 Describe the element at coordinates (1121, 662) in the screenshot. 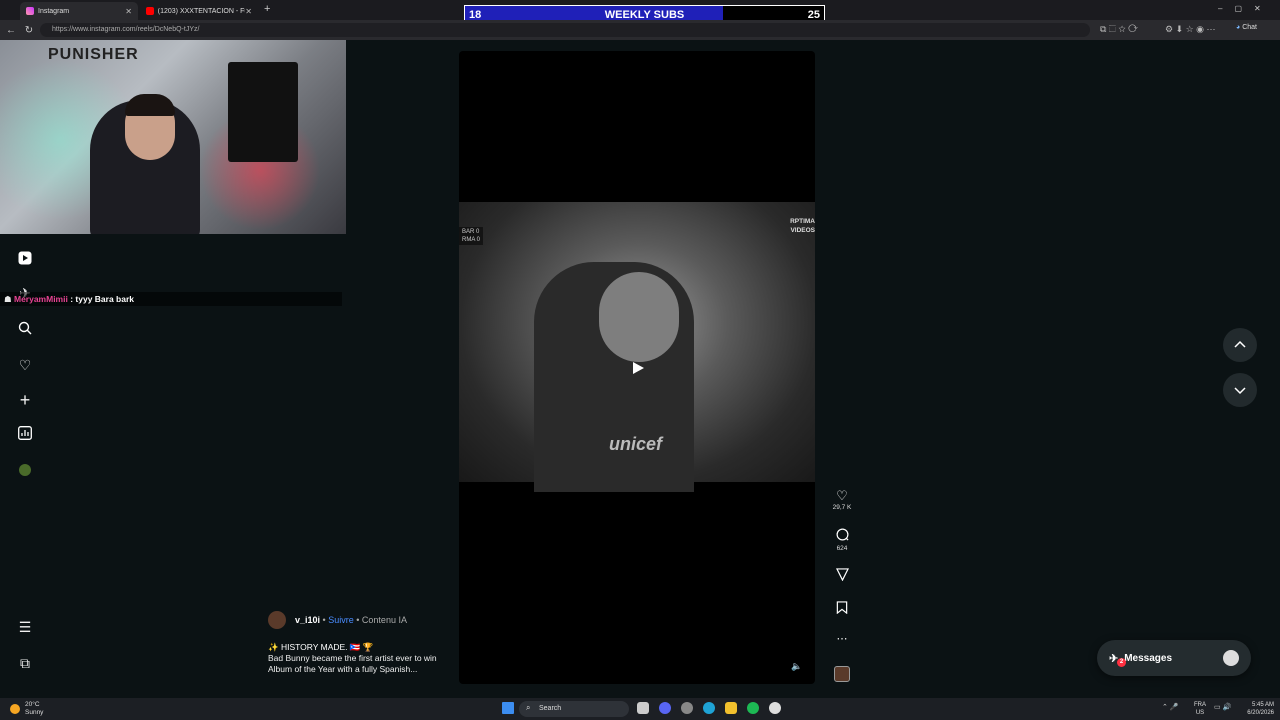

I see `unread-badge: 2` at that location.